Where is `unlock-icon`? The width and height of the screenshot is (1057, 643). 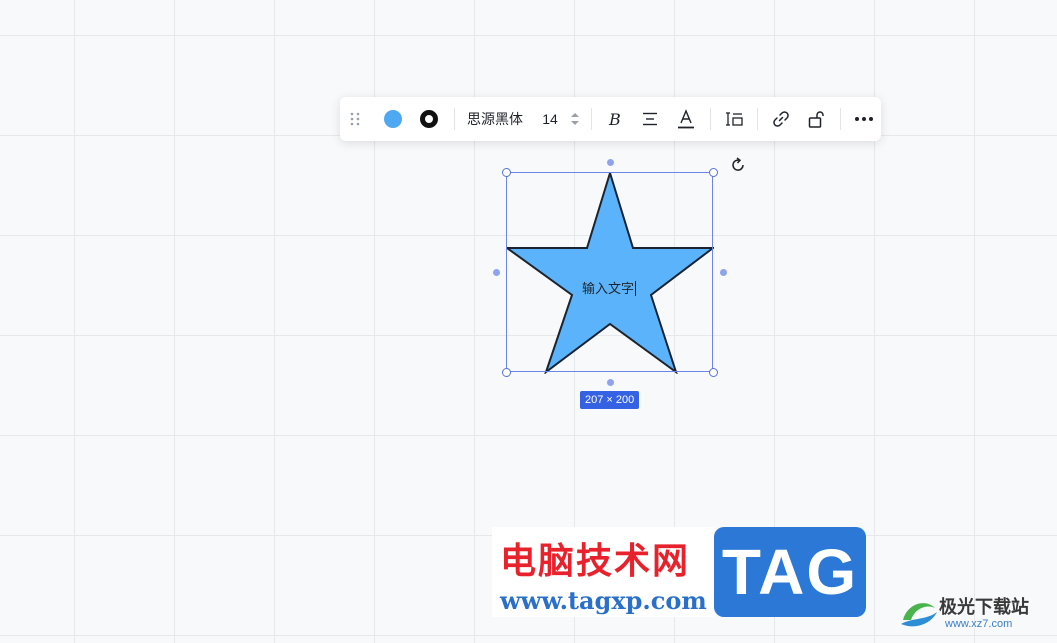
unlock-icon is located at coordinates (816, 119).